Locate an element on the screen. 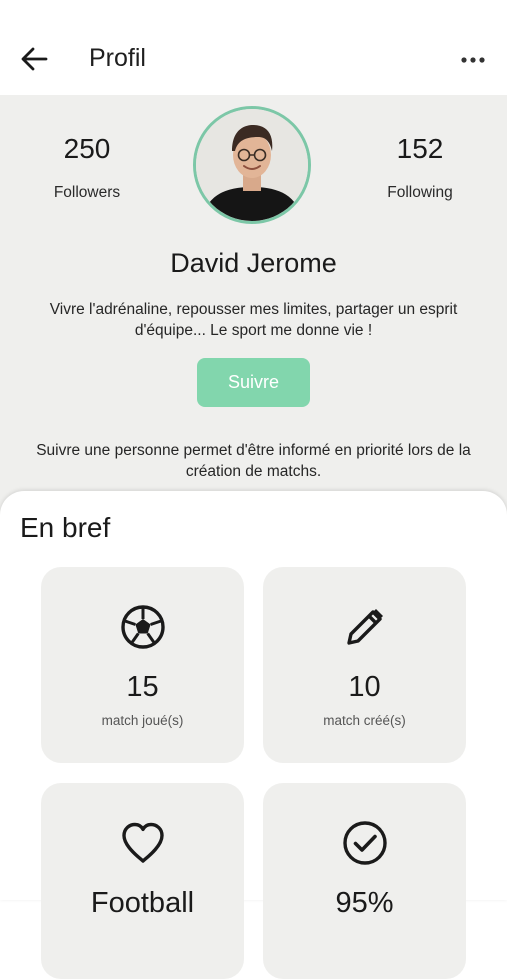 This screenshot has height=979, width=507. followers-count: 250 is located at coordinates (87, 149).